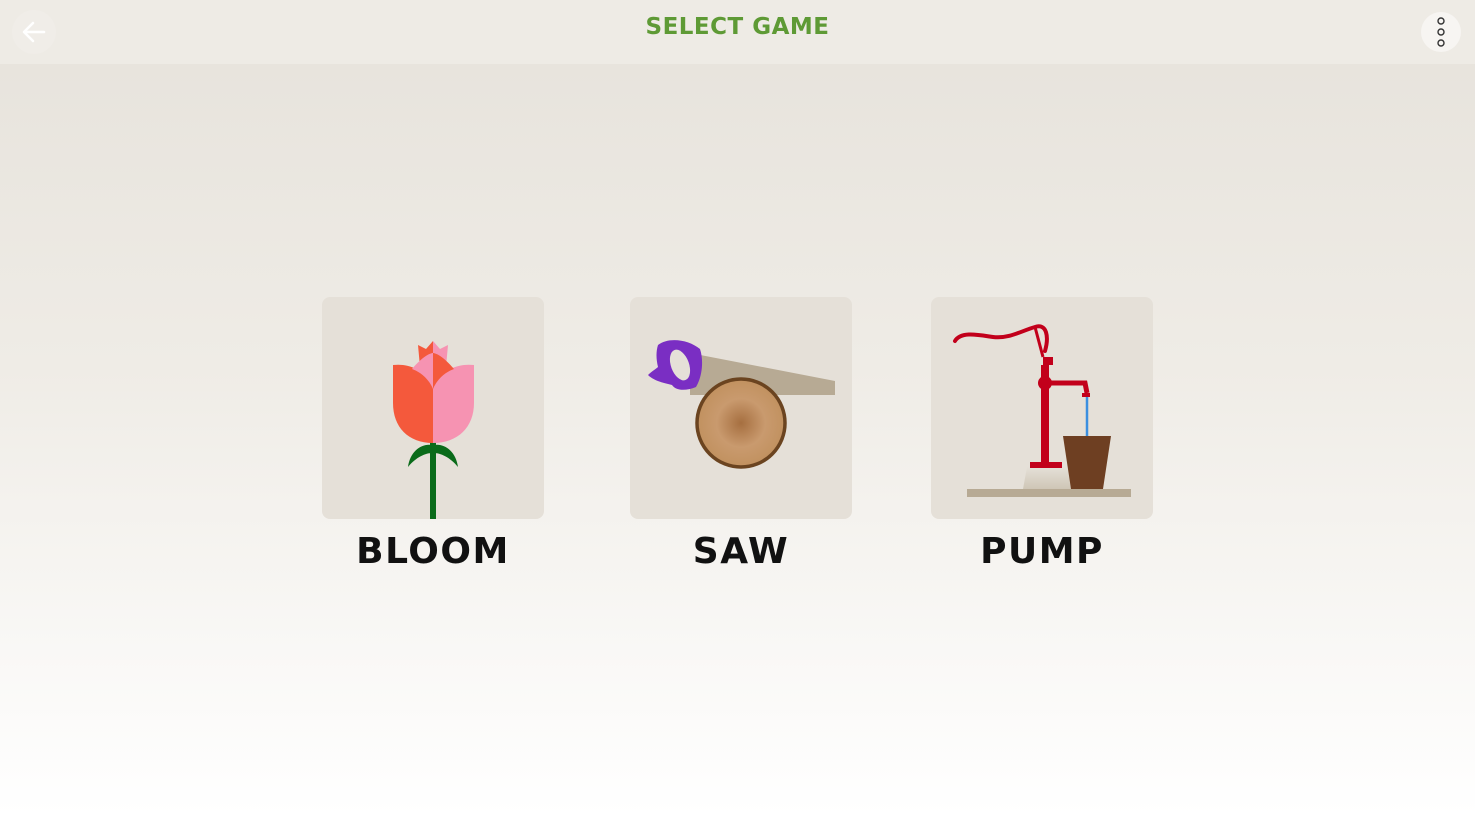 The height and width of the screenshot is (816, 1475). I want to click on game-label-saw: SAW, so click(741, 551).